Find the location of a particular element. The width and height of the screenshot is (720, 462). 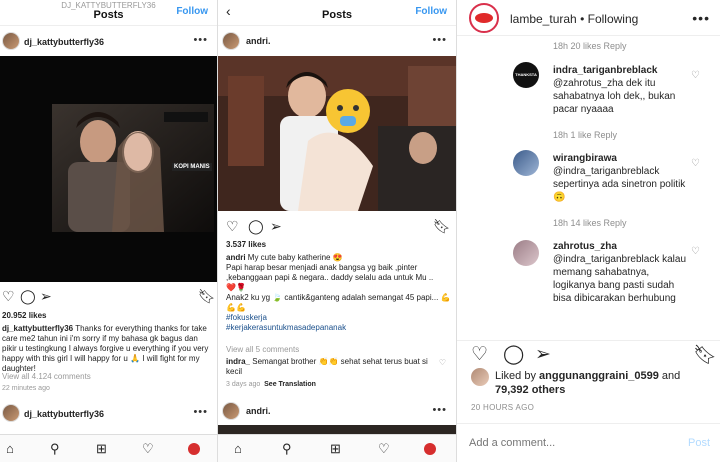

commenter-username: indra_tariganbreblack is located at coordinates (605, 70).